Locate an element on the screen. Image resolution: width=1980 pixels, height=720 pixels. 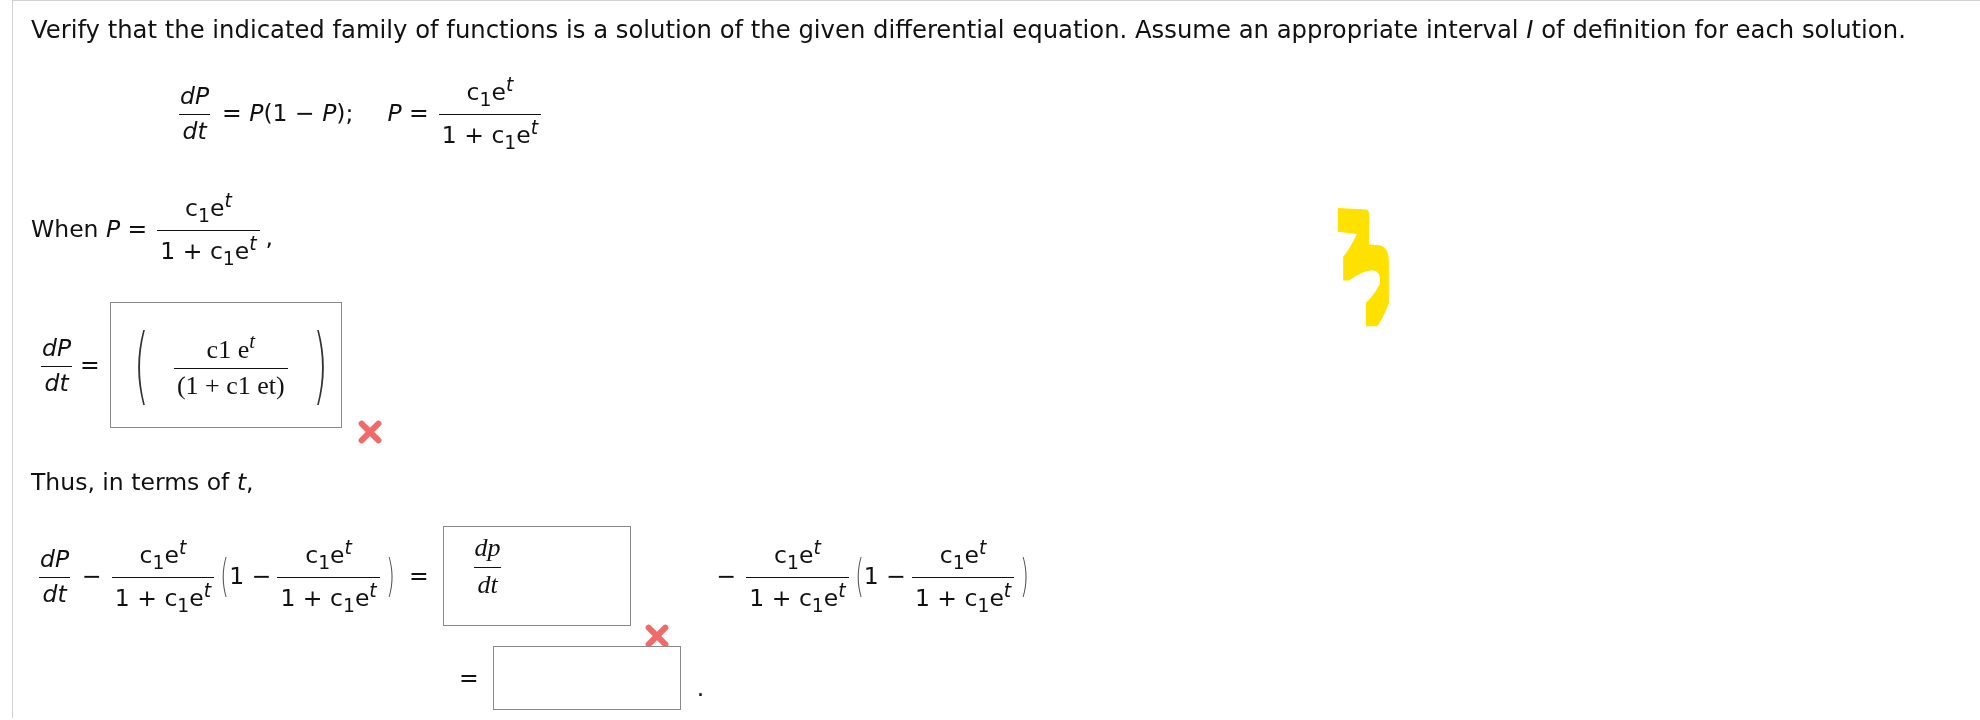
answer-field: dp dt is located at coordinates (536, 576).